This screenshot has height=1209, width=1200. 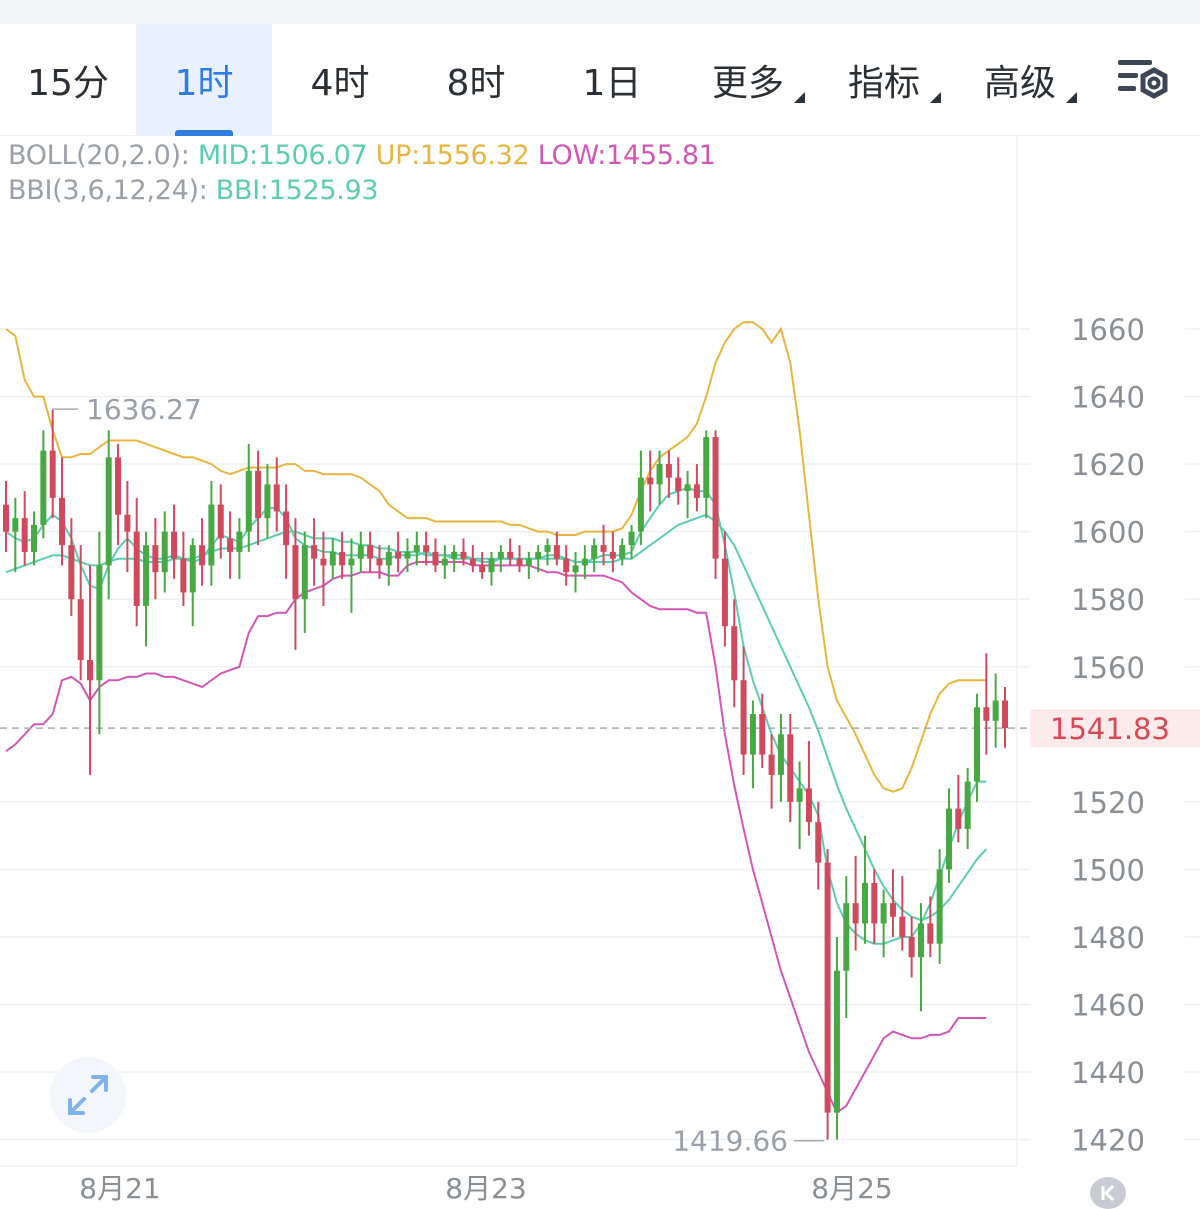 I want to click on y-tick-label: 1600, so click(x=1108, y=533).